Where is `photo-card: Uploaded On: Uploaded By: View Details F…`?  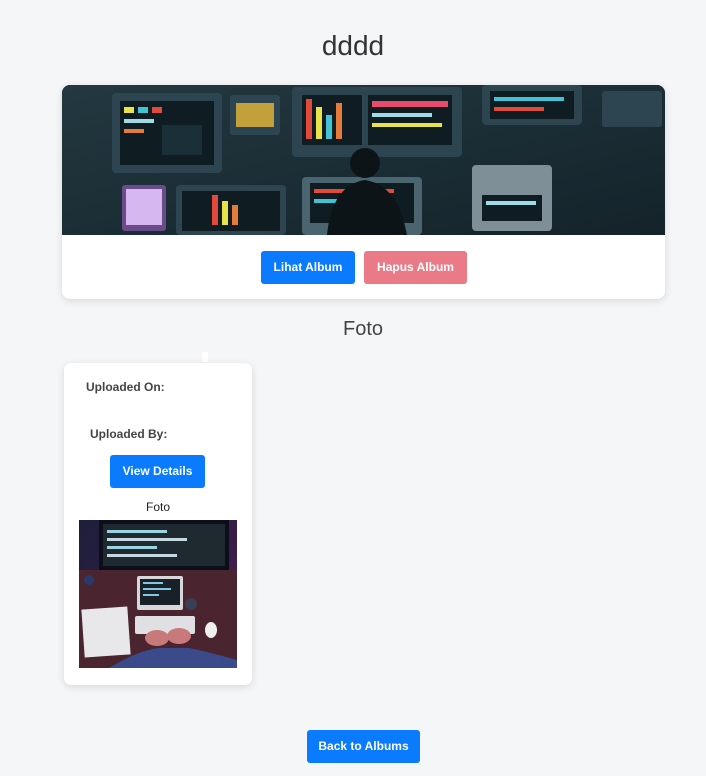
photo-card: Uploaded On: Uploaded By: View Details F… is located at coordinates (158, 524).